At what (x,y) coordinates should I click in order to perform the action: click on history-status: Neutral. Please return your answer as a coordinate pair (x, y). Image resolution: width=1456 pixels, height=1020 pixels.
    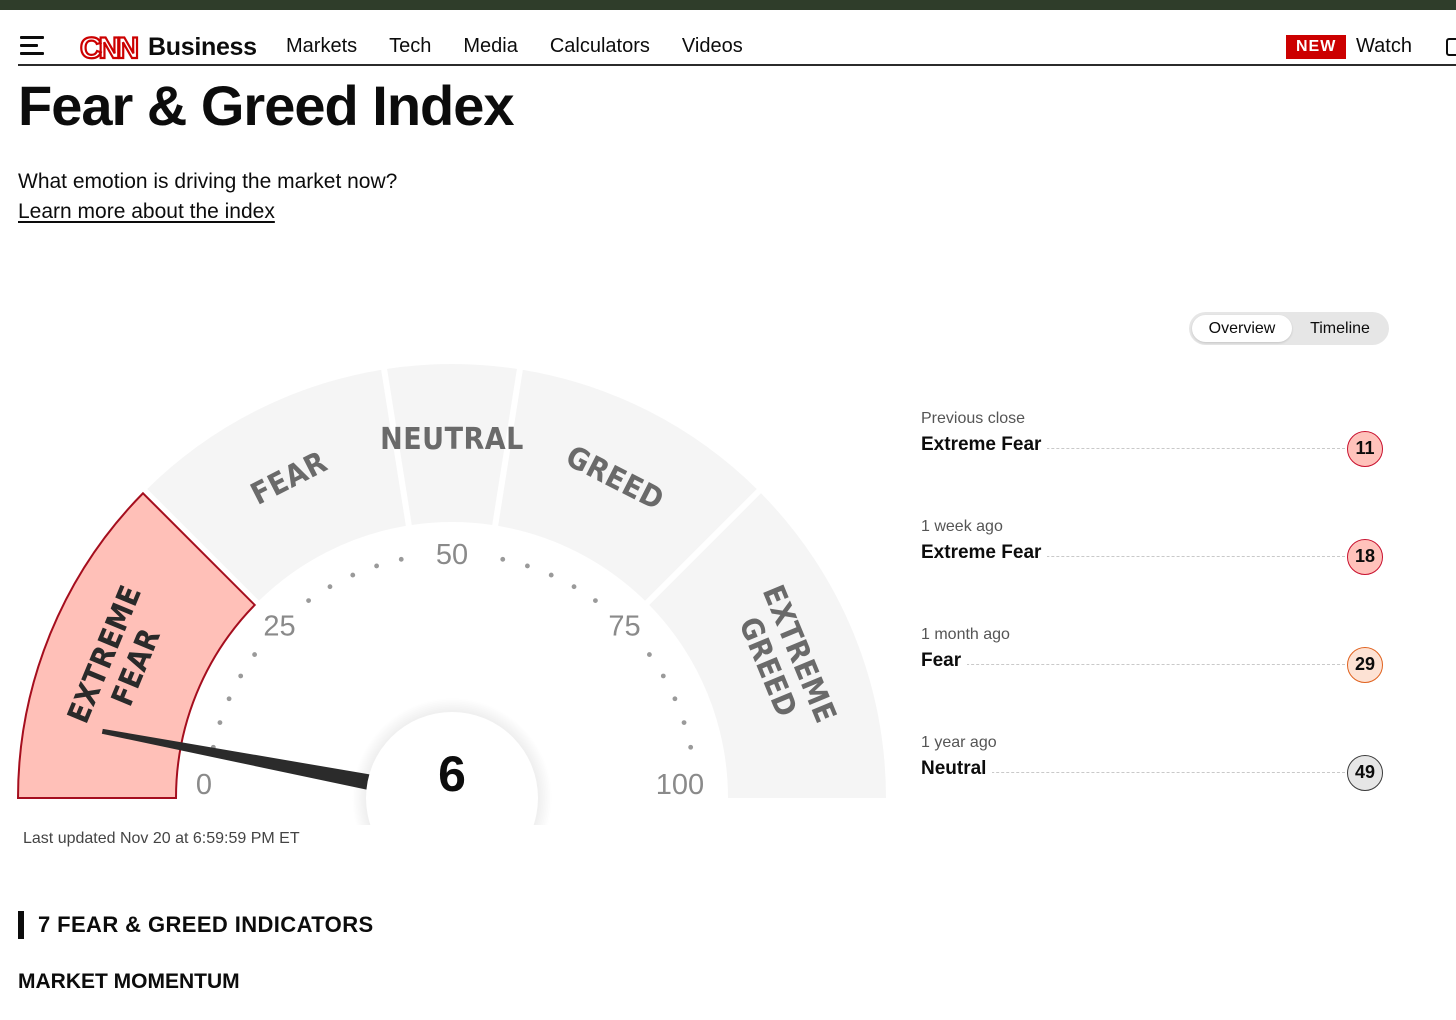
    Looking at the image, I should click on (957, 769).